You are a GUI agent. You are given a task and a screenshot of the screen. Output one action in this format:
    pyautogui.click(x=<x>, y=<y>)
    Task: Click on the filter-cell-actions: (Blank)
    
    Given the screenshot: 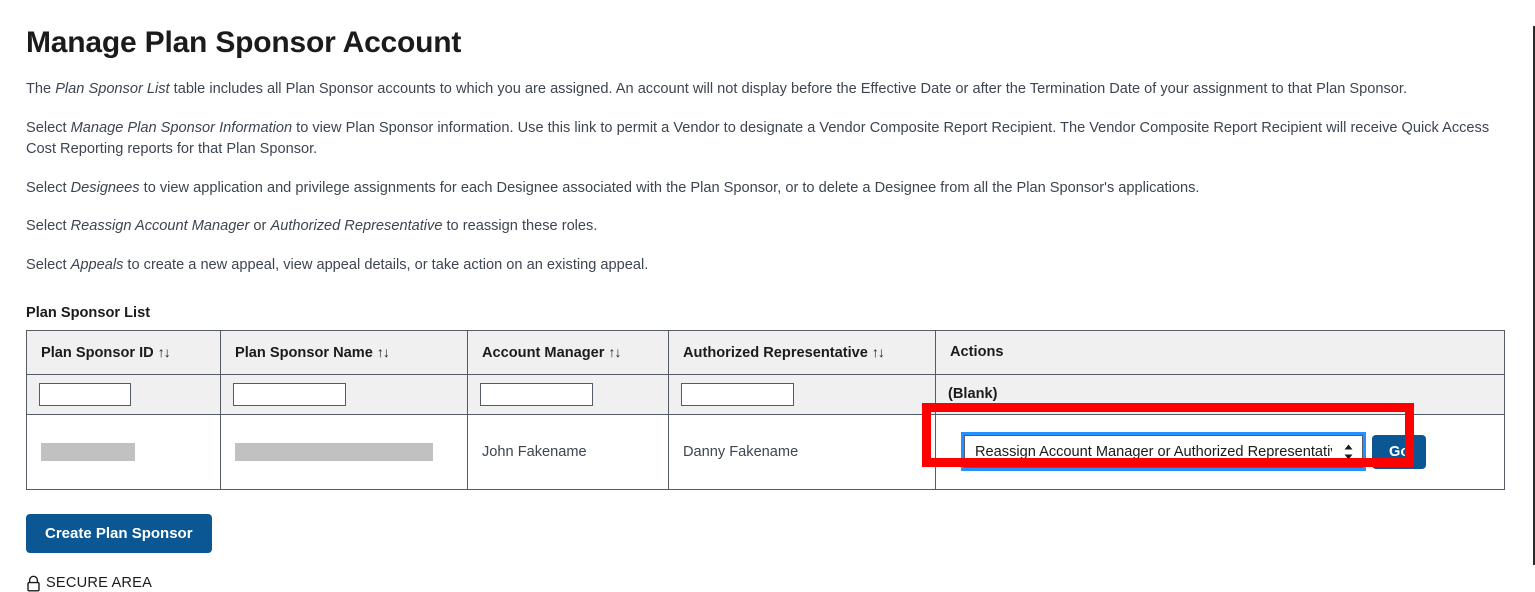 What is the action you would take?
    pyautogui.click(x=1220, y=394)
    